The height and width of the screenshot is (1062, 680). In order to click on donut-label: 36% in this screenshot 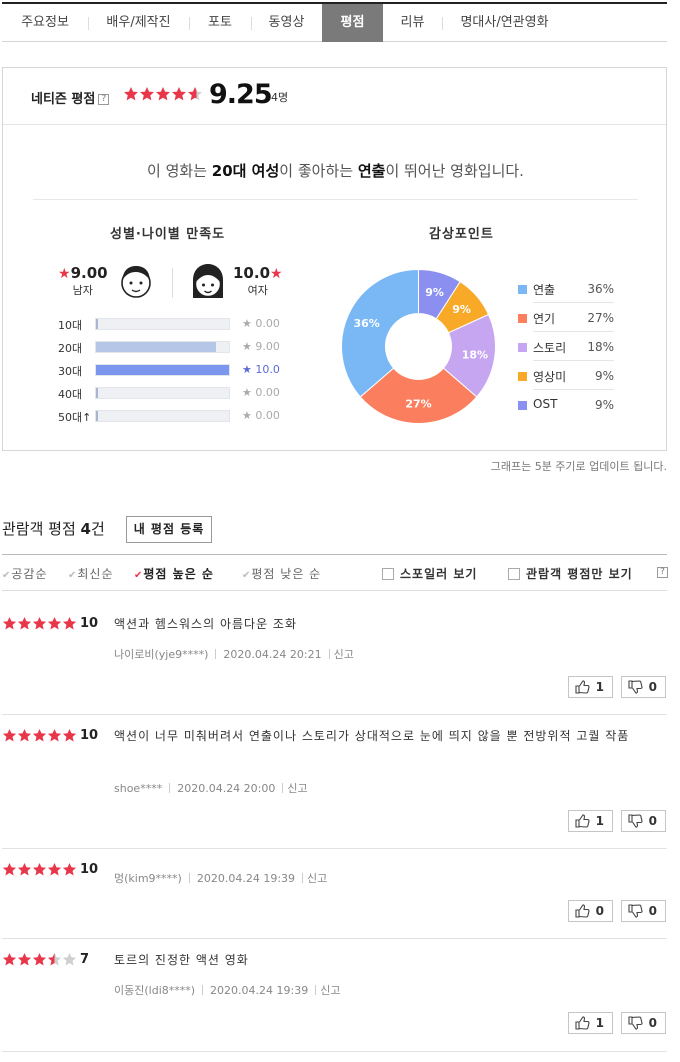, I will do `click(366, 323)`.